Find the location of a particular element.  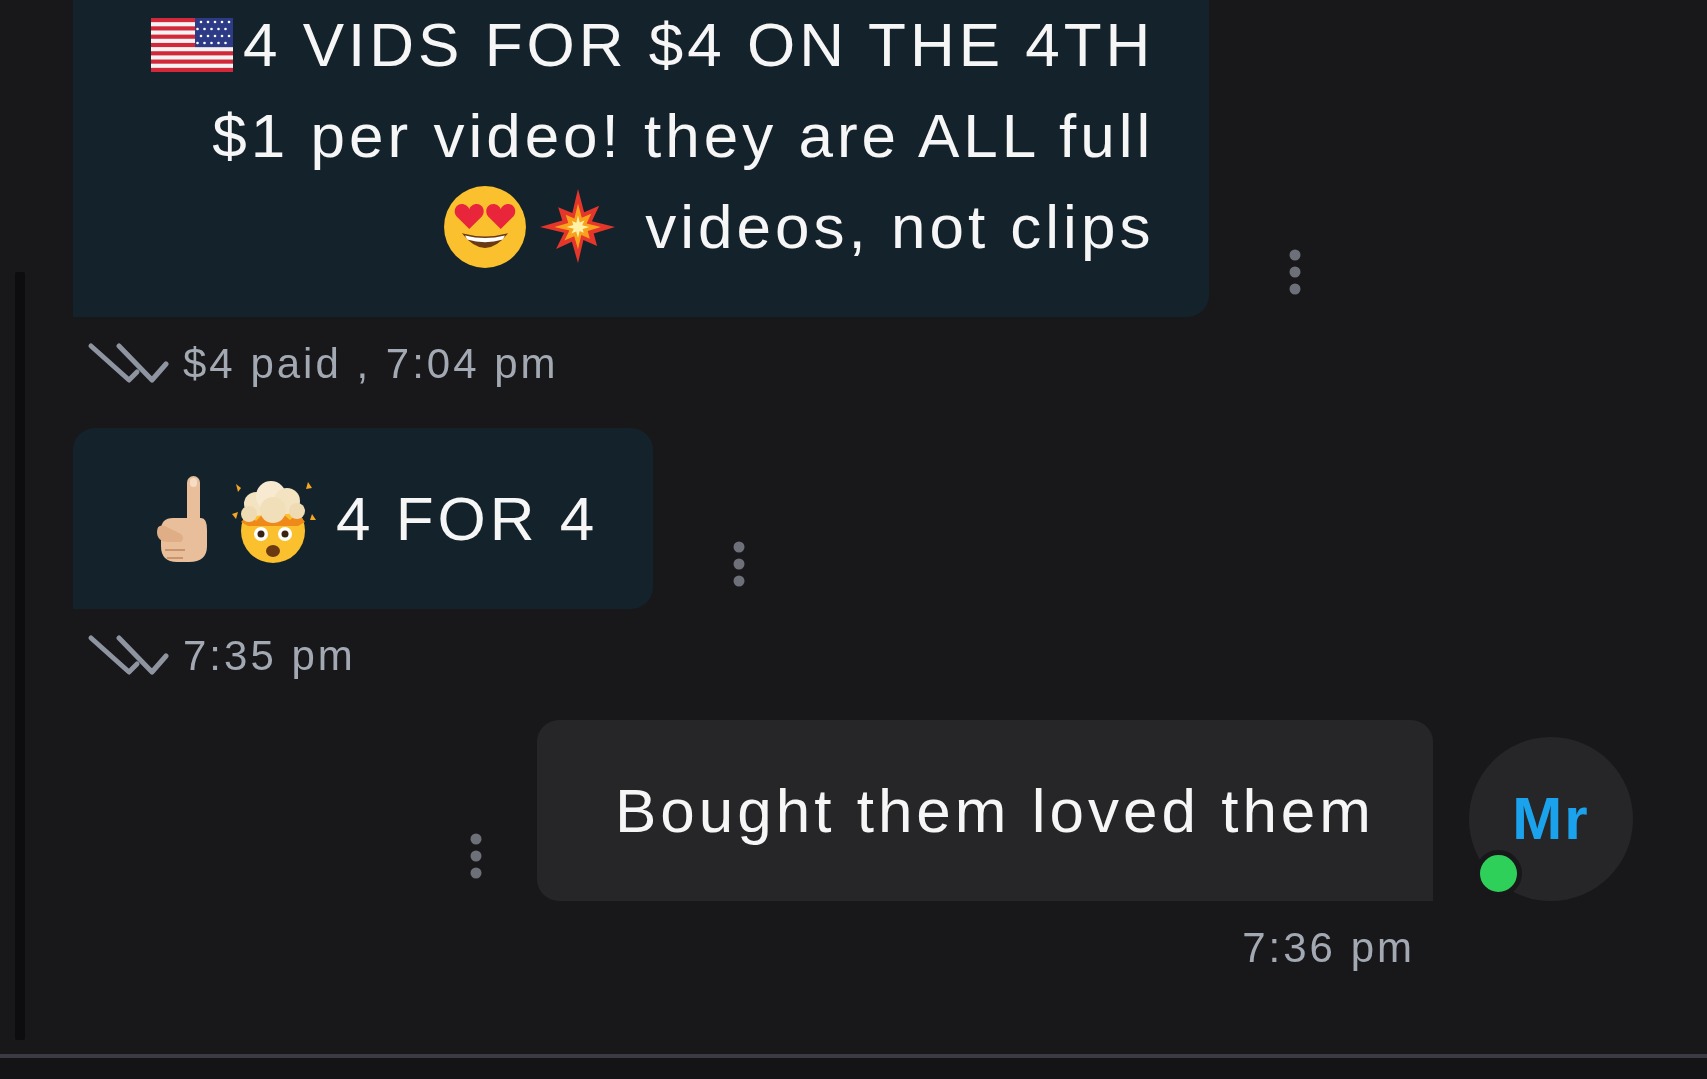

message-timestamp: $4 paid , 7:04 pm is located at coordinates (371, 364).